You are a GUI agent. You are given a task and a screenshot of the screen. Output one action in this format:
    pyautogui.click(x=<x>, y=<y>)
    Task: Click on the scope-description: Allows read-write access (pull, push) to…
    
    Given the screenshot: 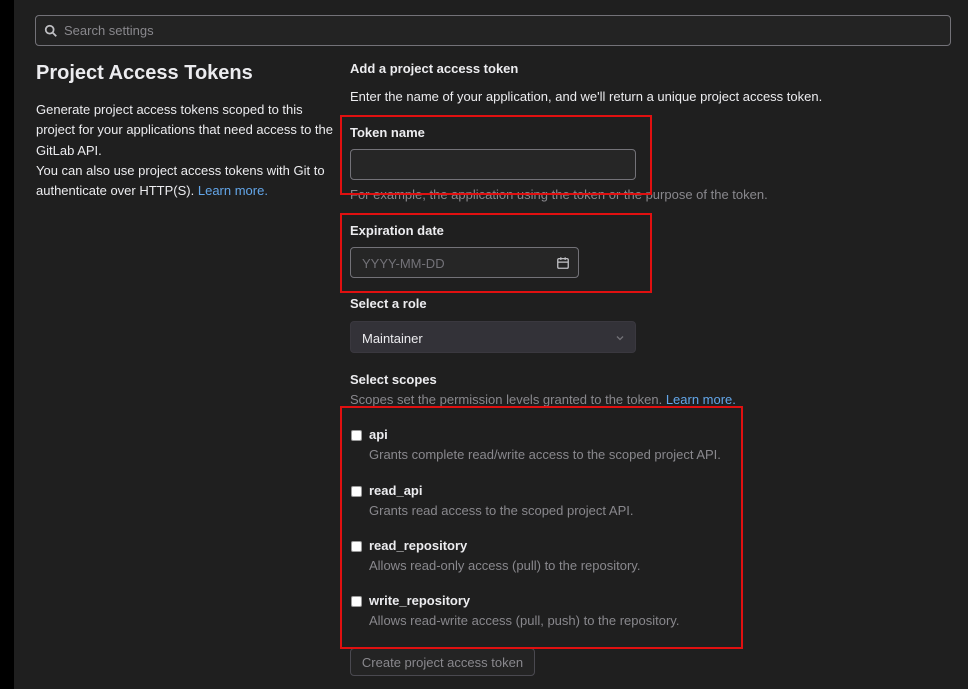 What is the action you would take?
    pyautogui.click(x=524, y=620)
    